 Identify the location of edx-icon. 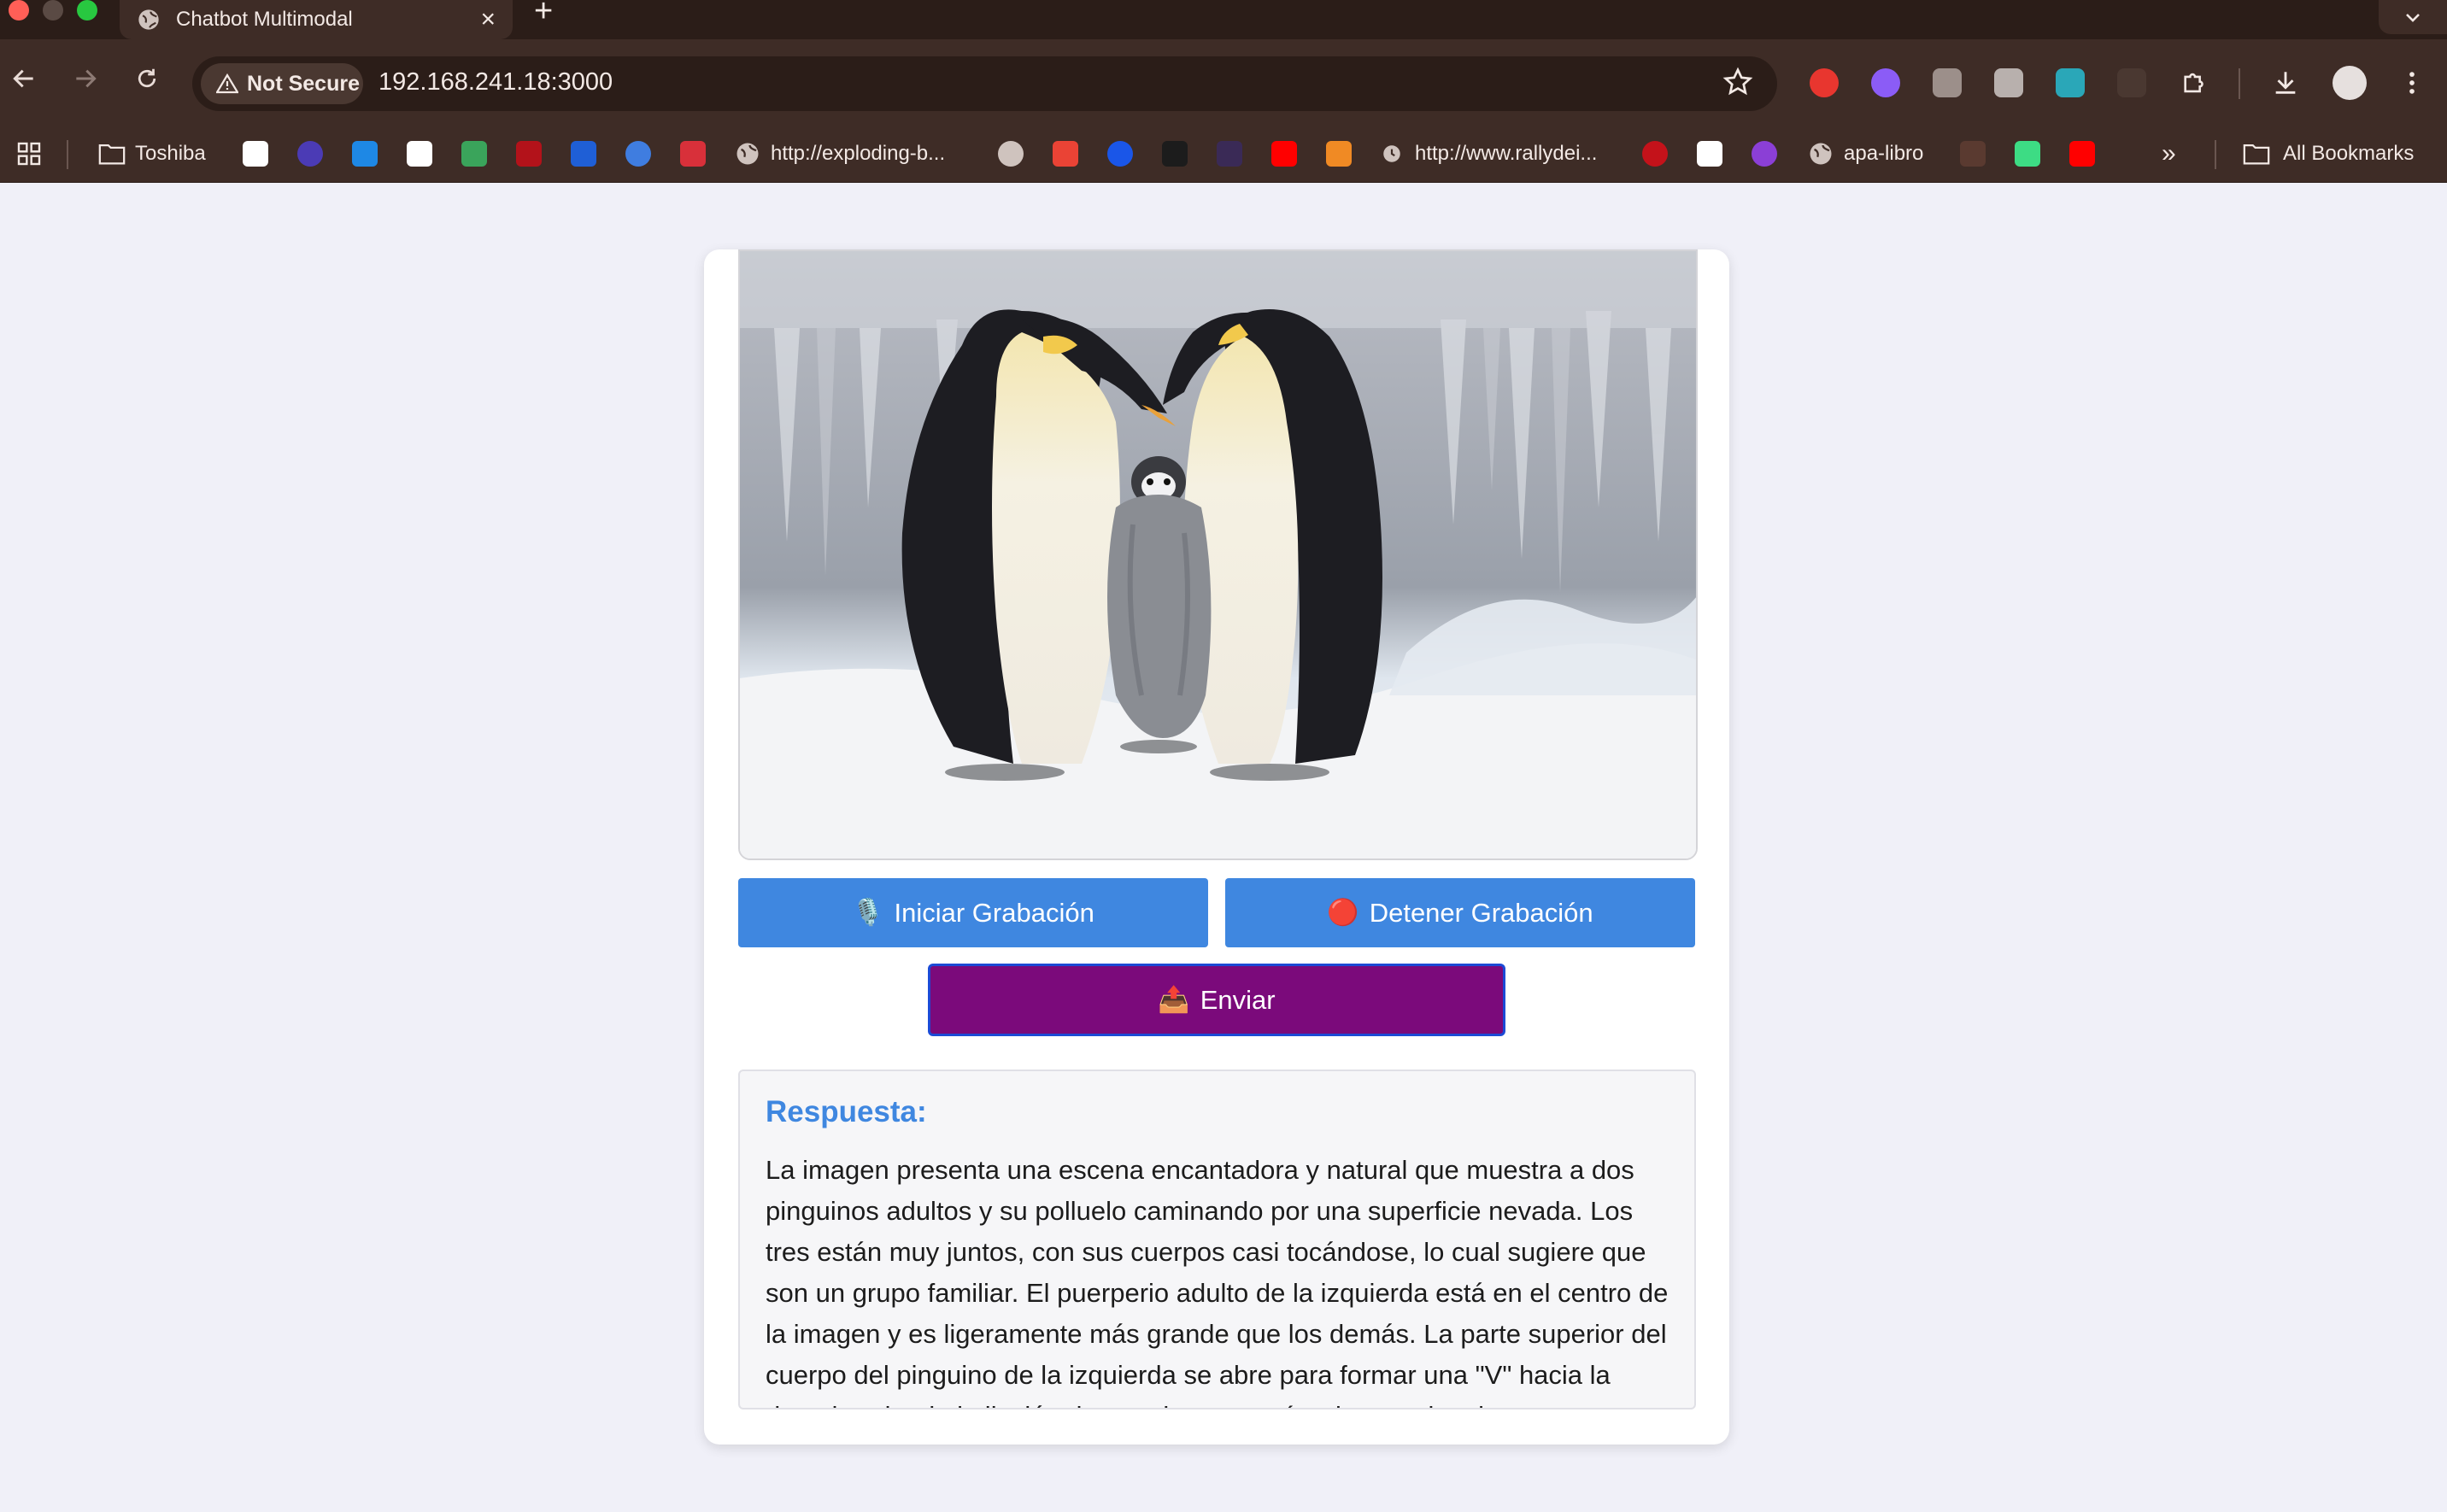
(1175, 154).